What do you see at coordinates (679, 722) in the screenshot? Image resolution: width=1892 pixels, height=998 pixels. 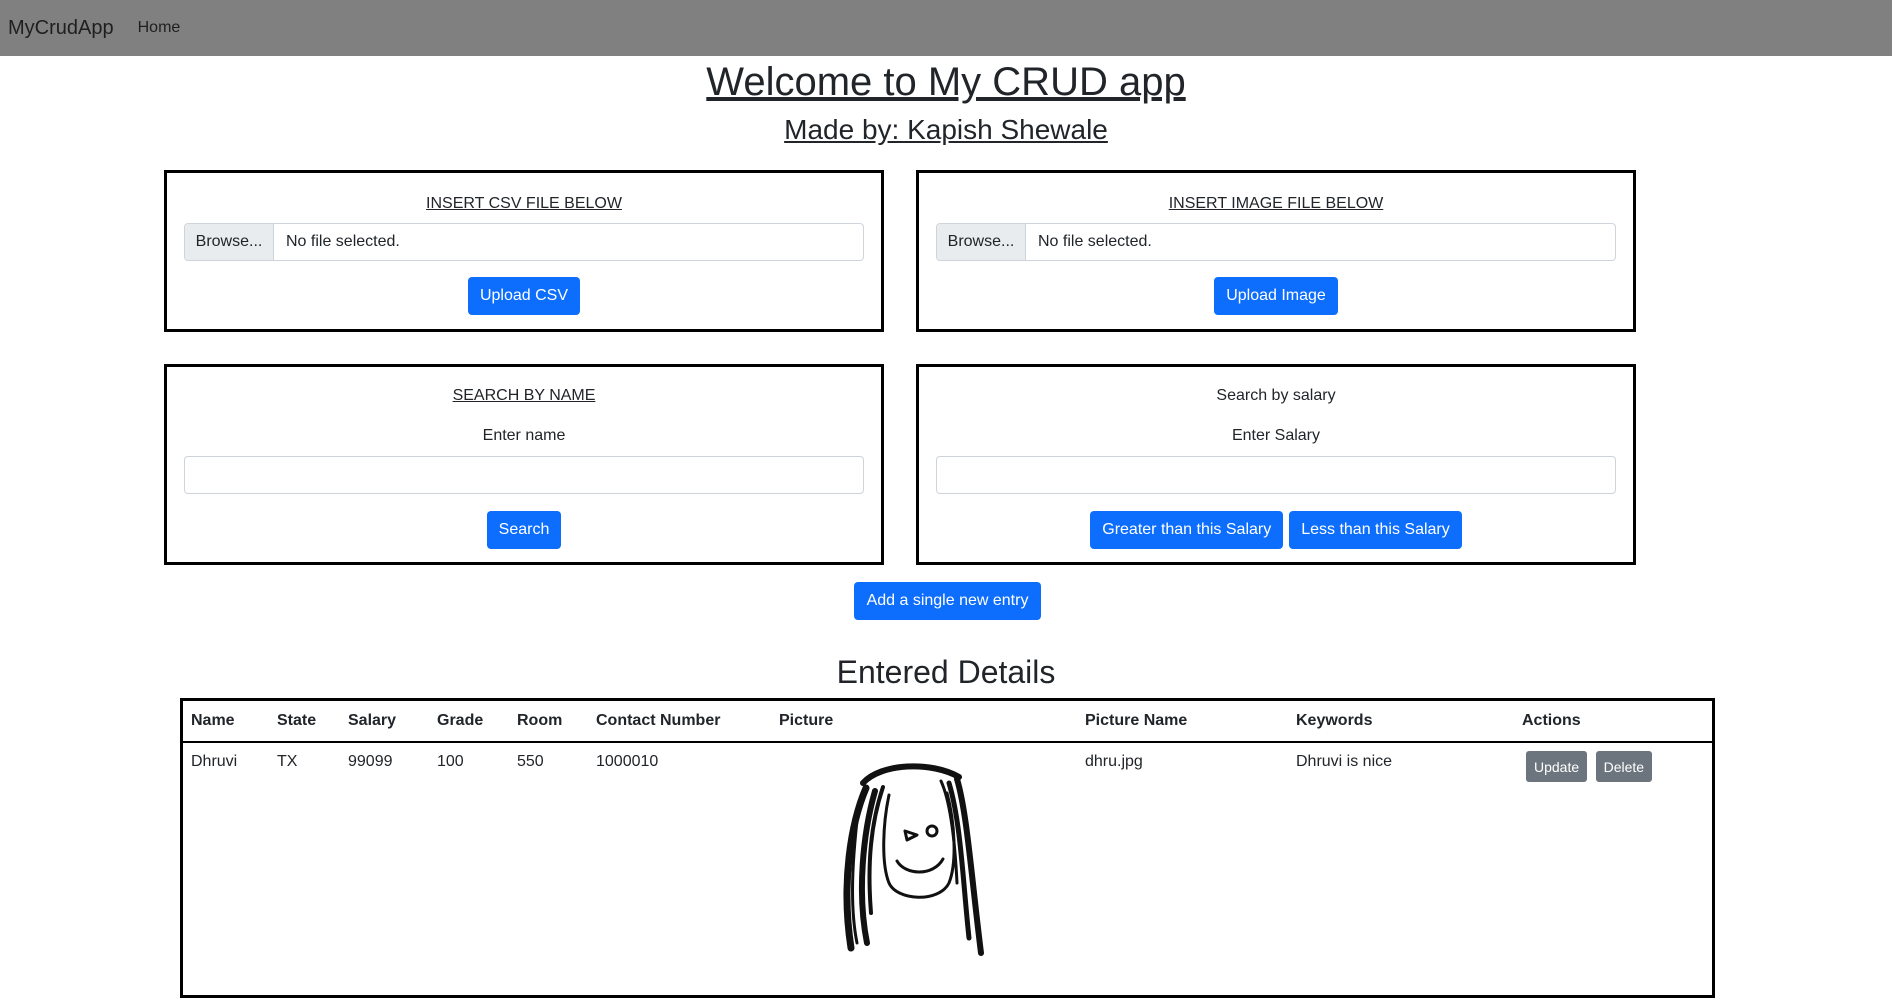 I see `header-contact: Contact Number` at bounding box center [679, 722].